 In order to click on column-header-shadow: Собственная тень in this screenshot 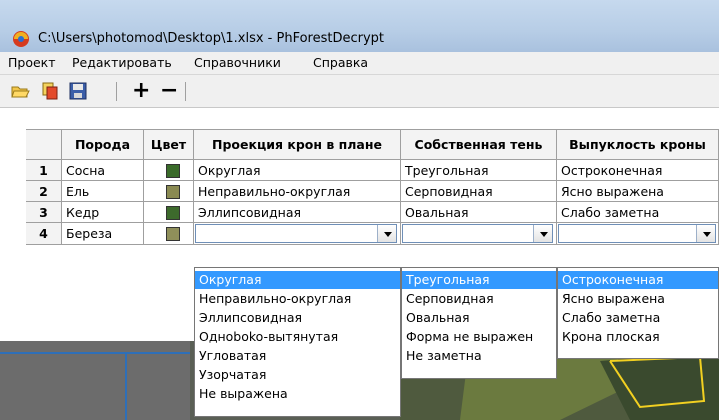, I will do `click(479, 145)`.